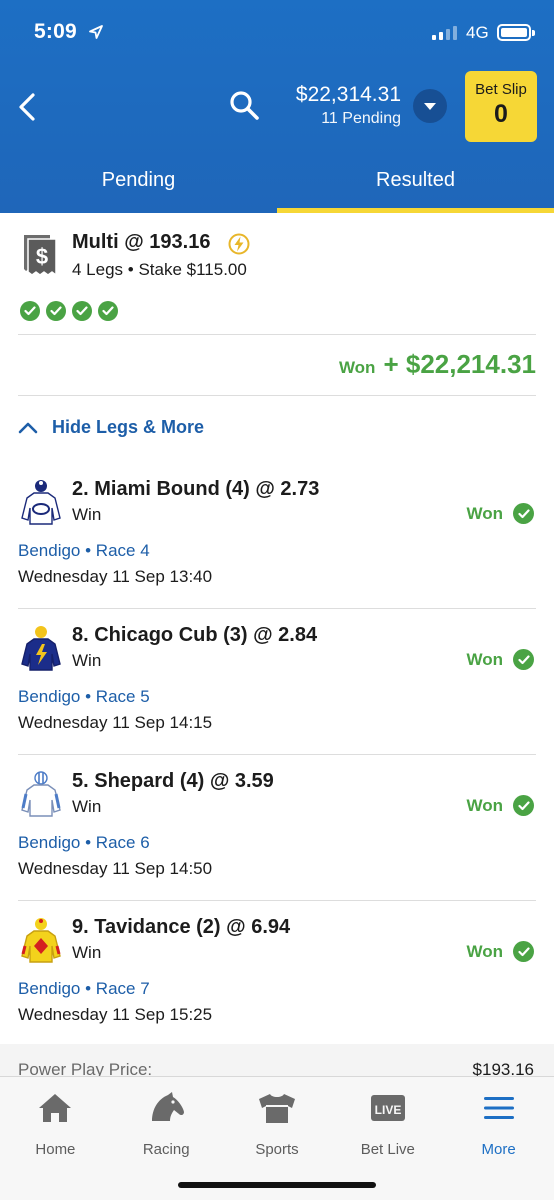 Image resolution: width=554 pixels, height=1200 pixels. Describe the element at coordinates (498, 1108) in the screenshot. I see `menu-icon` at that location.